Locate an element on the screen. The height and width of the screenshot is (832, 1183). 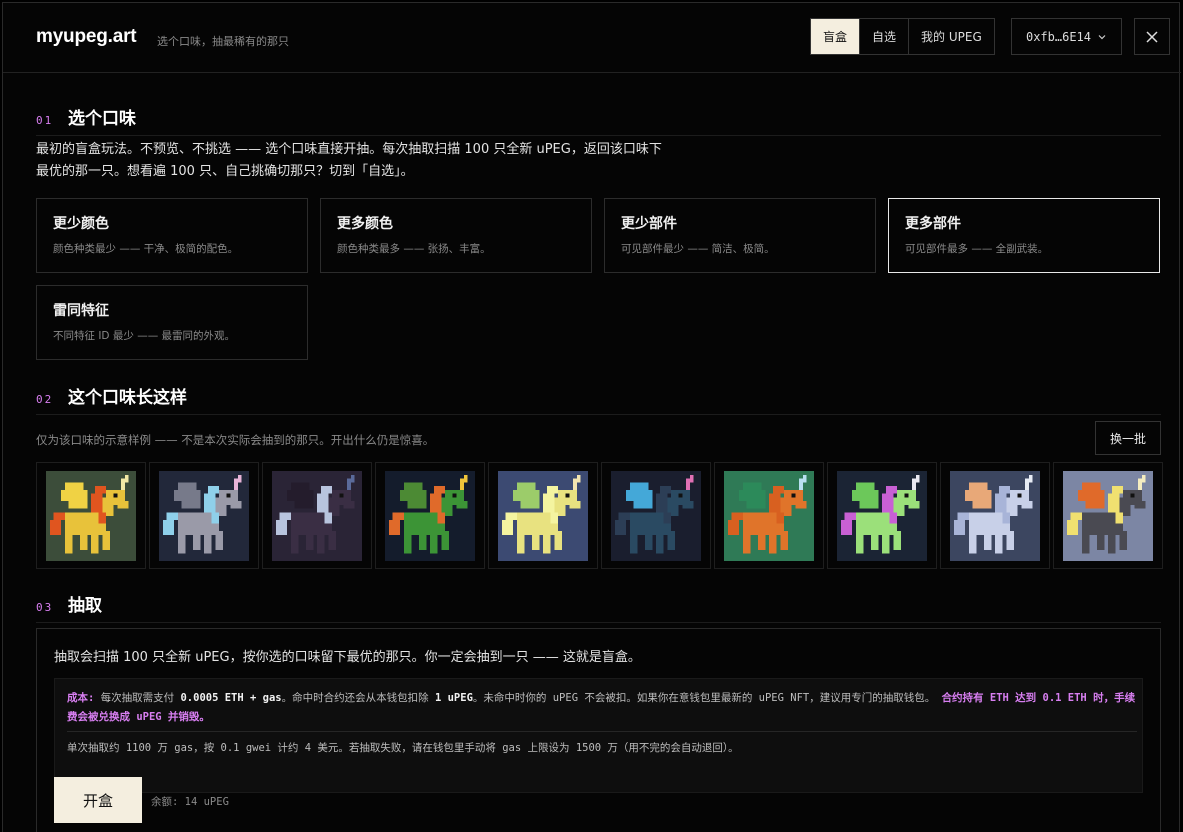
open-box-button: 开盒 is located at coordinates (98, 800).